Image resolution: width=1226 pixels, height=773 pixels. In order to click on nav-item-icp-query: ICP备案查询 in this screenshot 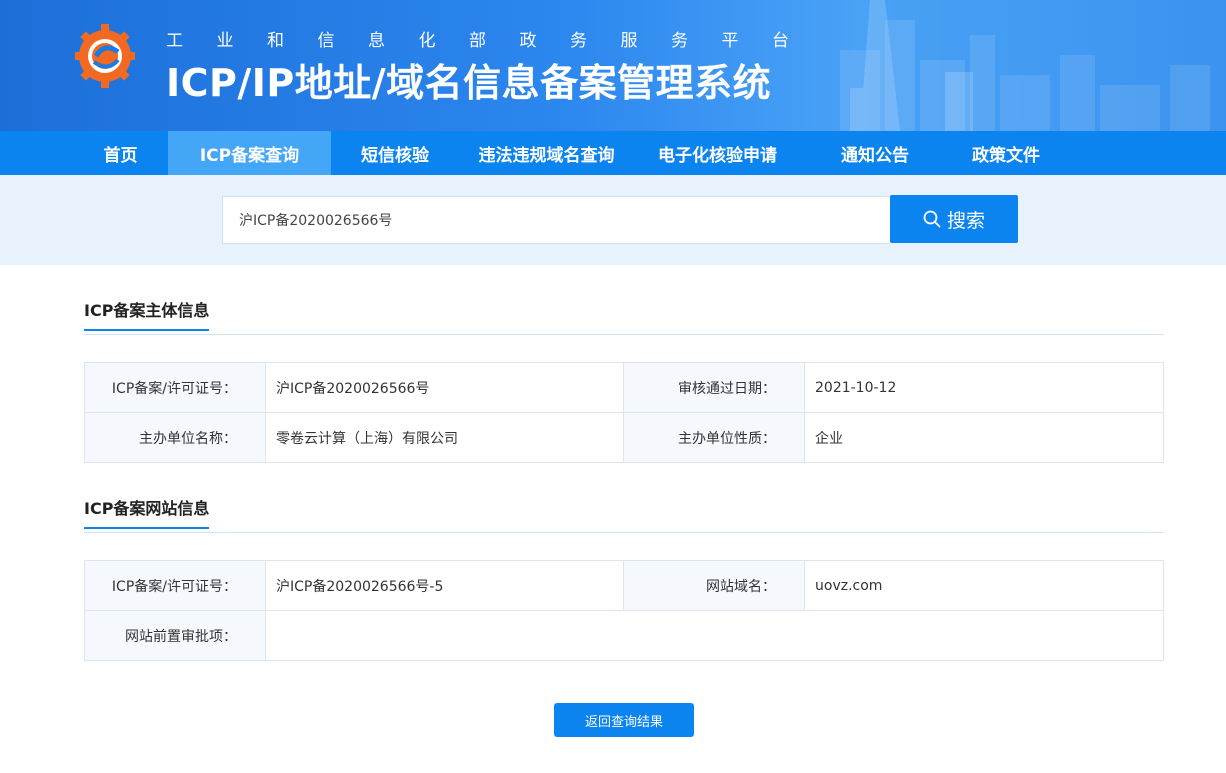, I will do `click(249, 153)`.